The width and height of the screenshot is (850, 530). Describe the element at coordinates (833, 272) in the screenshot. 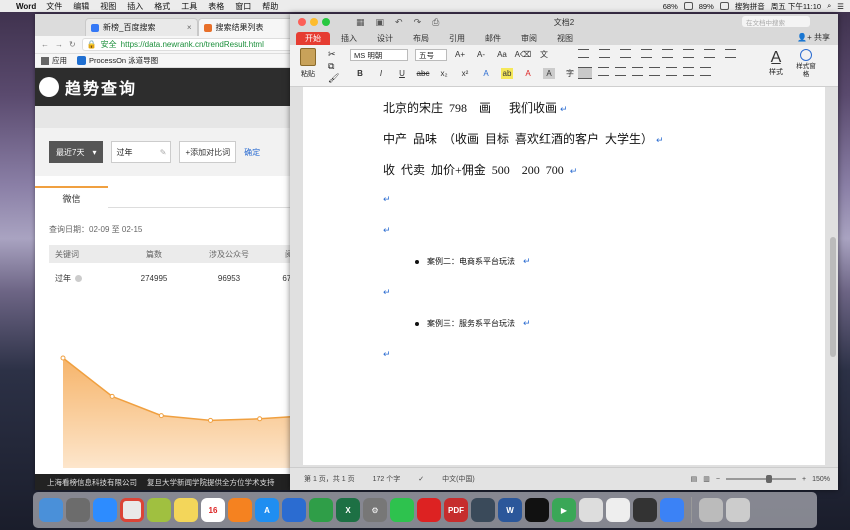

I see `vertical-scrollbar` at that location.